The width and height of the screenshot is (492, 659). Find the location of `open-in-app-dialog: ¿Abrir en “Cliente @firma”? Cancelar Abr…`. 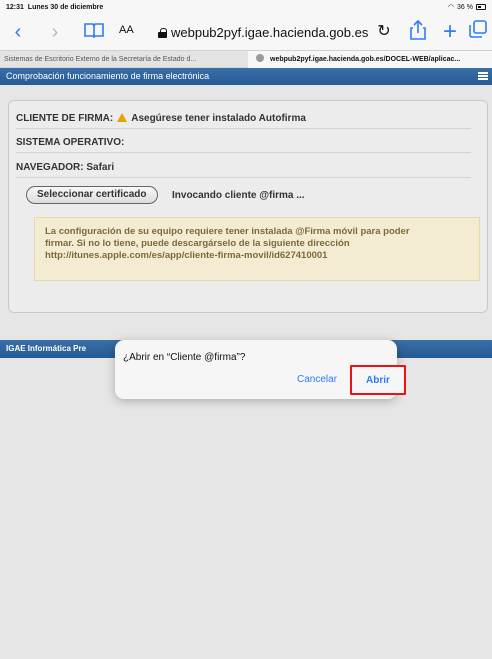

open-in-app-dialog: ¿Abrir en “Cliente @firma”? Cancelar Abr… is located at coordinates (260, 369).